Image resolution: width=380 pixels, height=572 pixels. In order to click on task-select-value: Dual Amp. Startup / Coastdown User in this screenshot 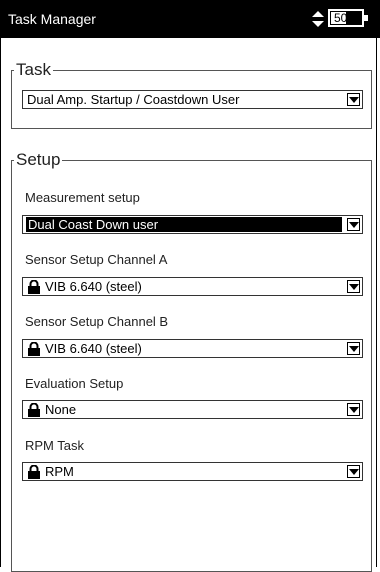, I will do `click(133, 99)`.